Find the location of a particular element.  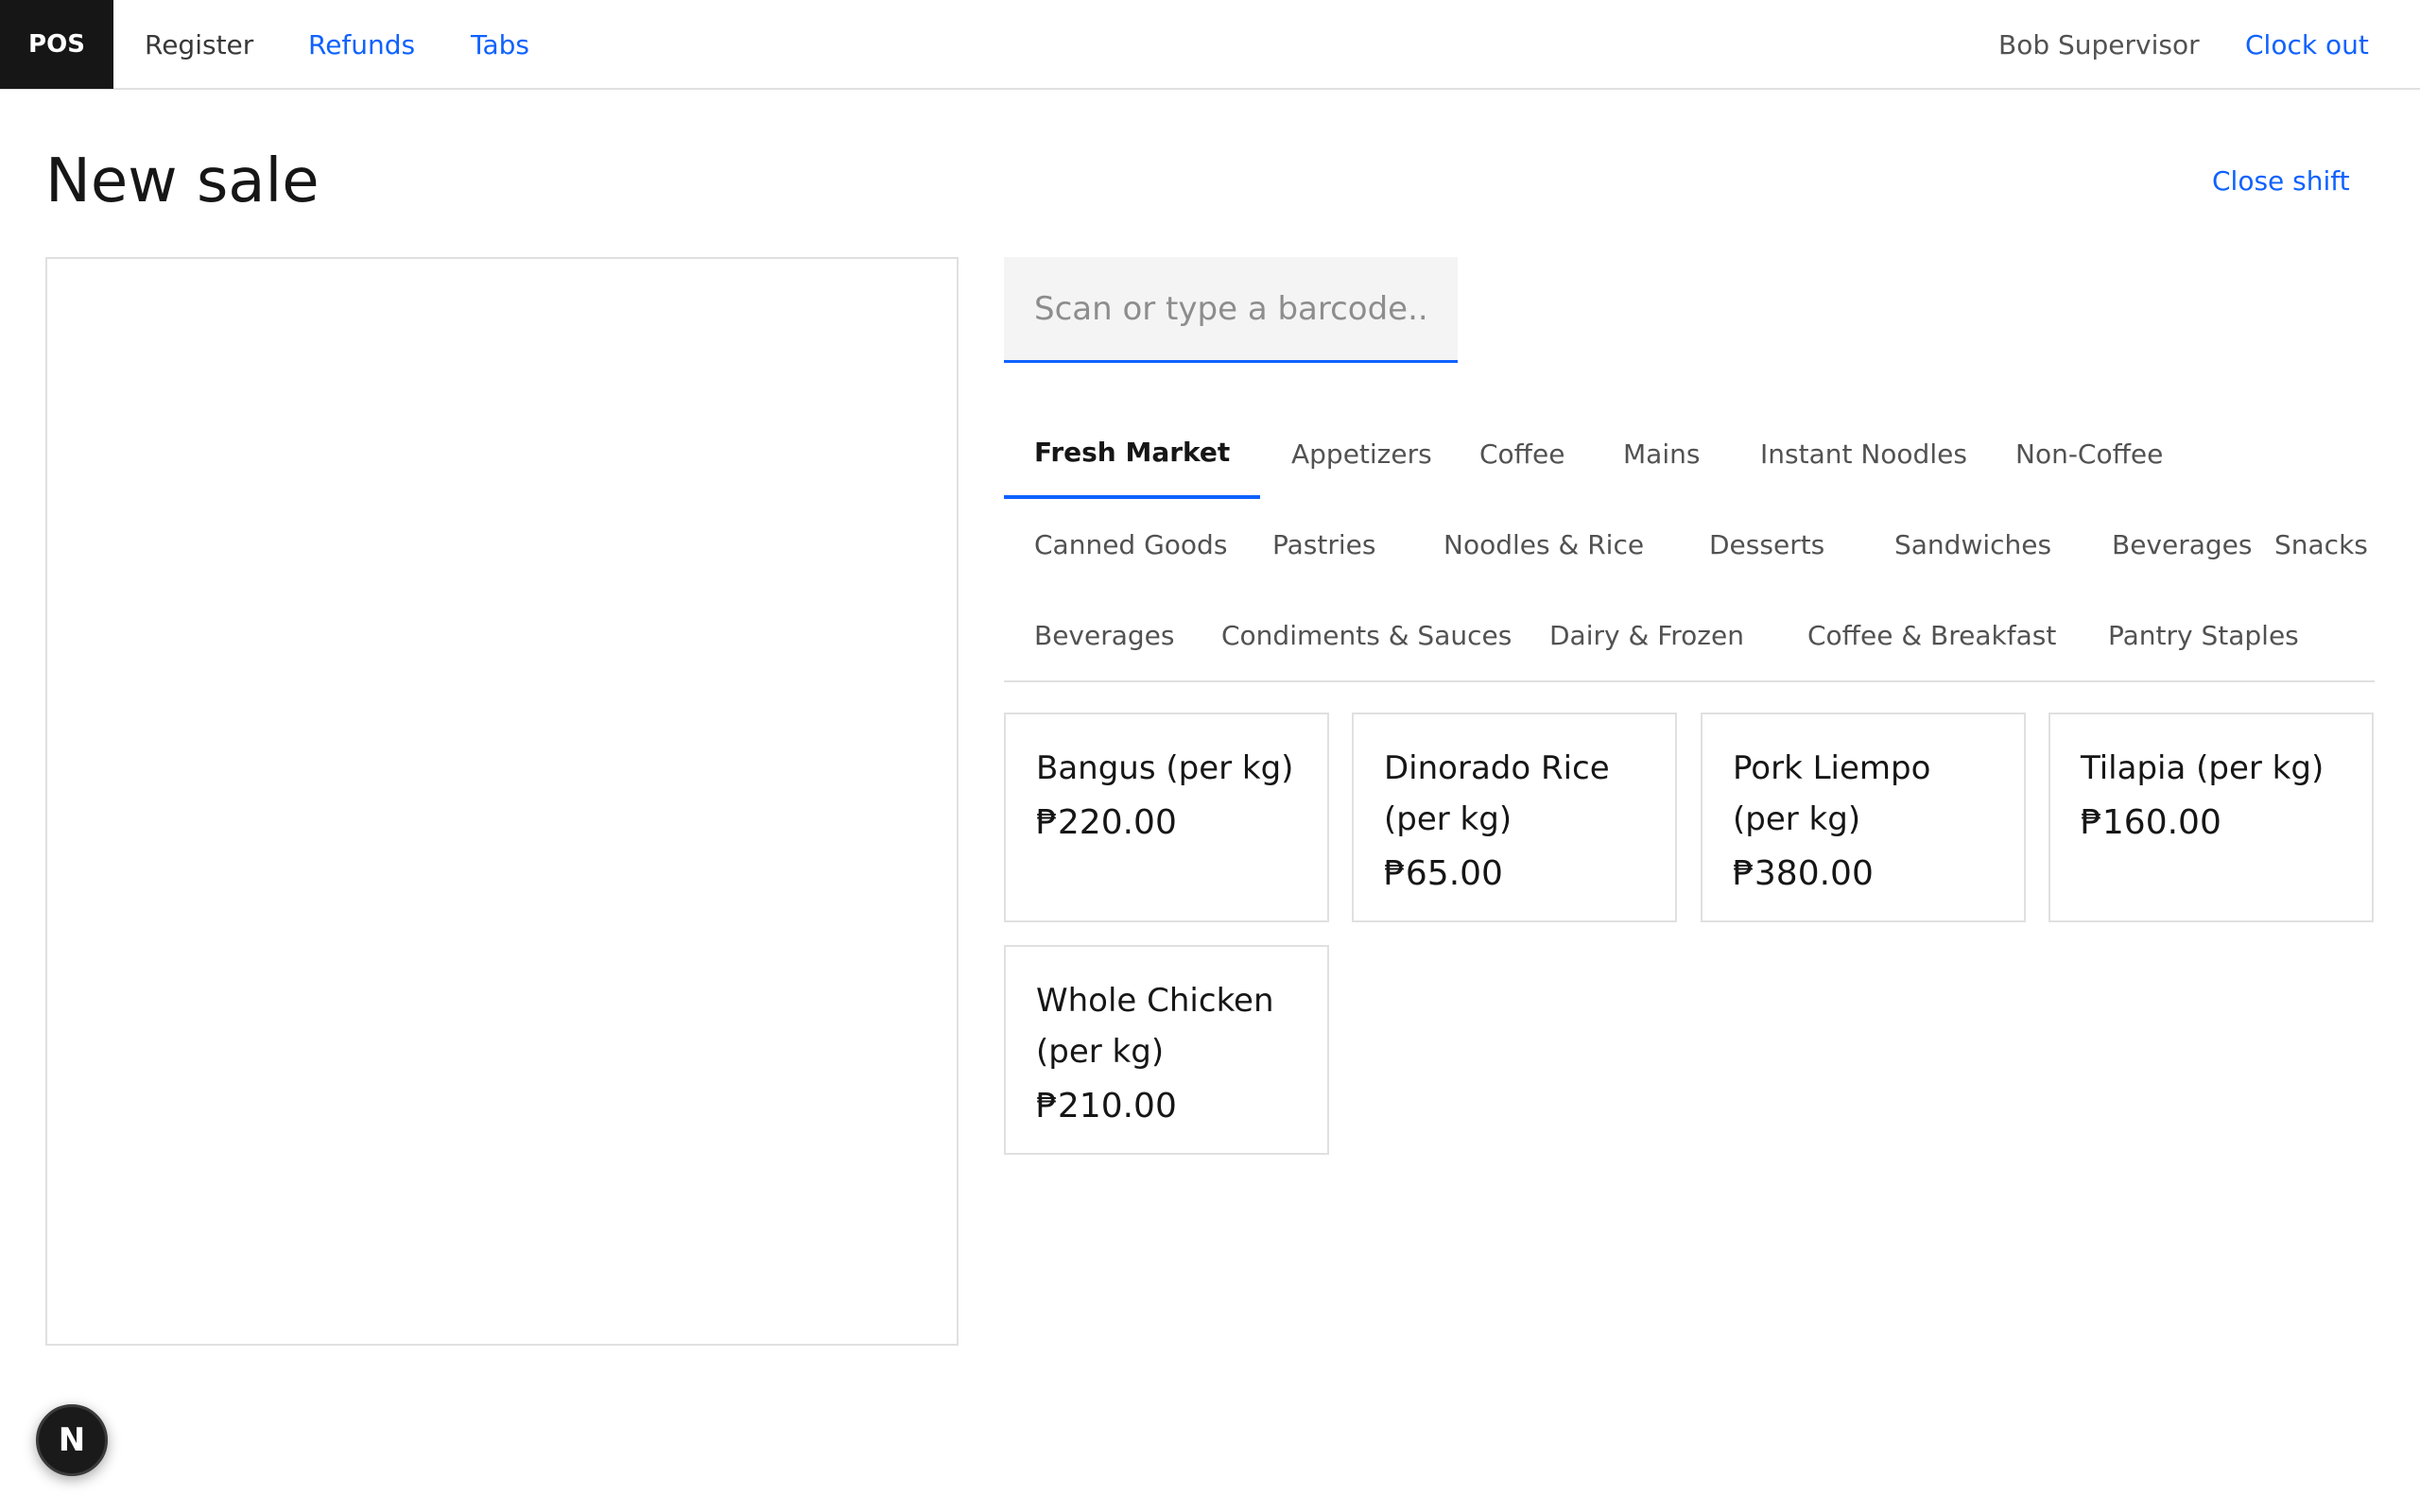

product-card: Dinorado Rice (per kg) ₱65.00 is located at coordinates (1514, 817).